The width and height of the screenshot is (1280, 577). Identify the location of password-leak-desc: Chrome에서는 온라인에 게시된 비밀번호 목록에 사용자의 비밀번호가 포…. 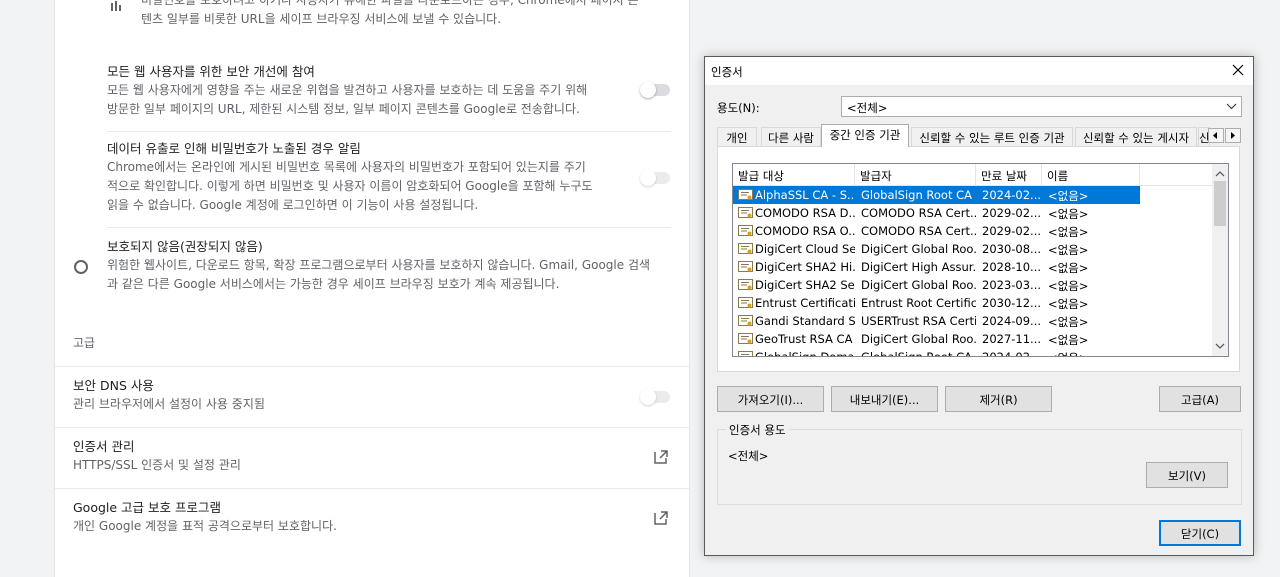
(350, 186).